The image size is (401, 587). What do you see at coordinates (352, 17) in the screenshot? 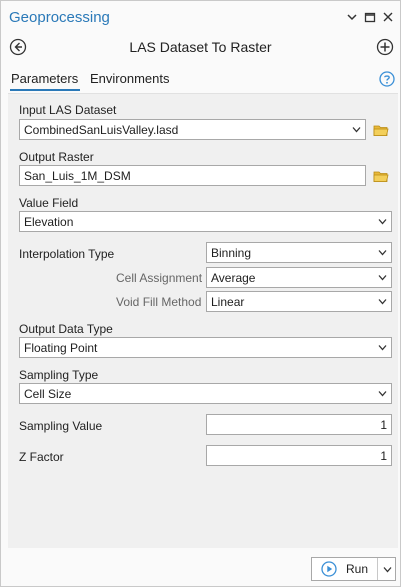
I see `options-menu-icon` at bounding box center [352, 17].